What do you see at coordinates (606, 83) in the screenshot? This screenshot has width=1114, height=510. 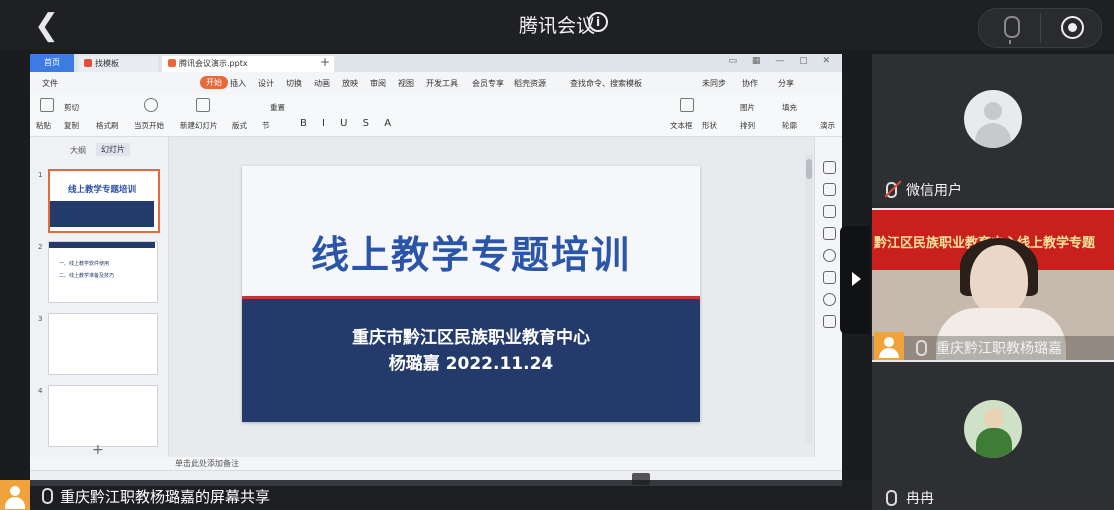 I see `command-search: 查找命令、搜索模板` at bounding box center [606, 83].